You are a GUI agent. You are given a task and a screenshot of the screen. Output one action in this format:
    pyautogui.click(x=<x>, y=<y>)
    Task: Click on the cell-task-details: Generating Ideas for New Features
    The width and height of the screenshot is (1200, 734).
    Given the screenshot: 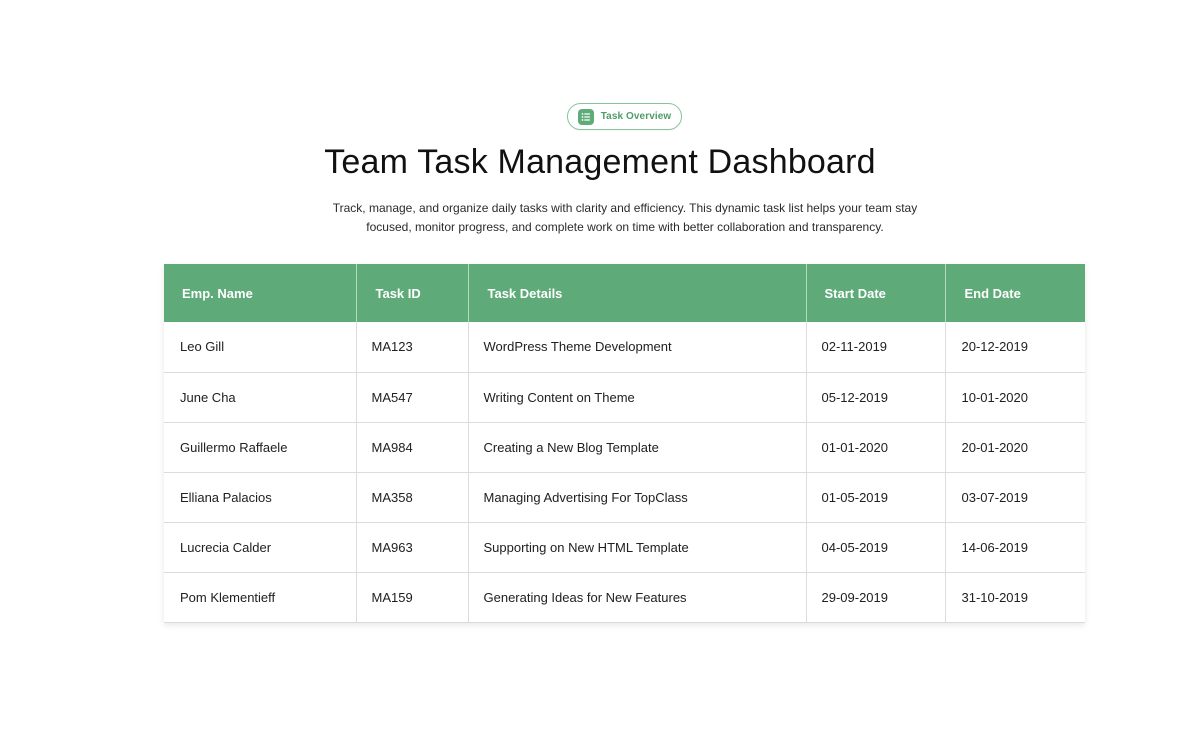 What is the action you would take?
    pyautogui.click(x=637, y=597)
    